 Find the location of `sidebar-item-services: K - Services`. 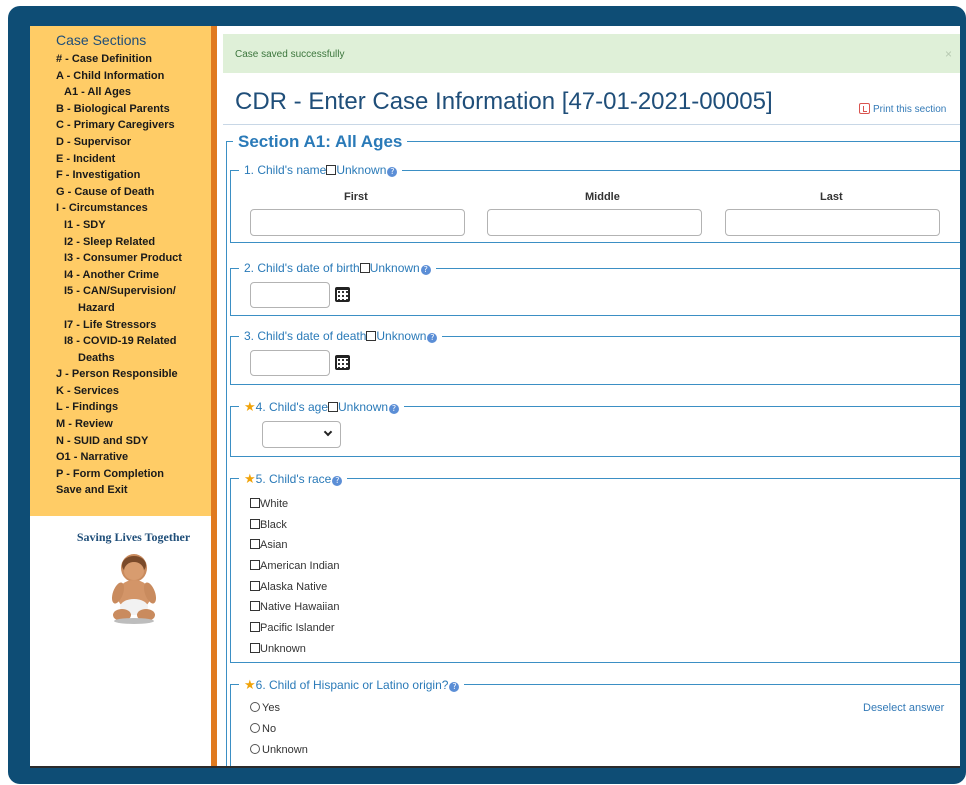

sidebar-item-services: K - Services is located at coordinates (120, 391).